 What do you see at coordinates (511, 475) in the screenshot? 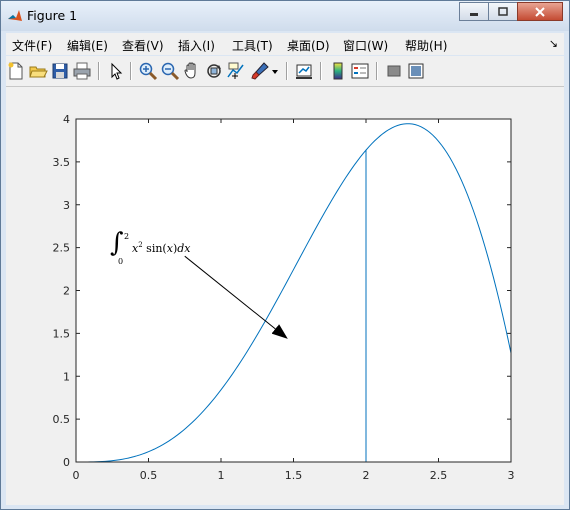
I see `x-tick-label: 3` at bounding box center [511, 475].